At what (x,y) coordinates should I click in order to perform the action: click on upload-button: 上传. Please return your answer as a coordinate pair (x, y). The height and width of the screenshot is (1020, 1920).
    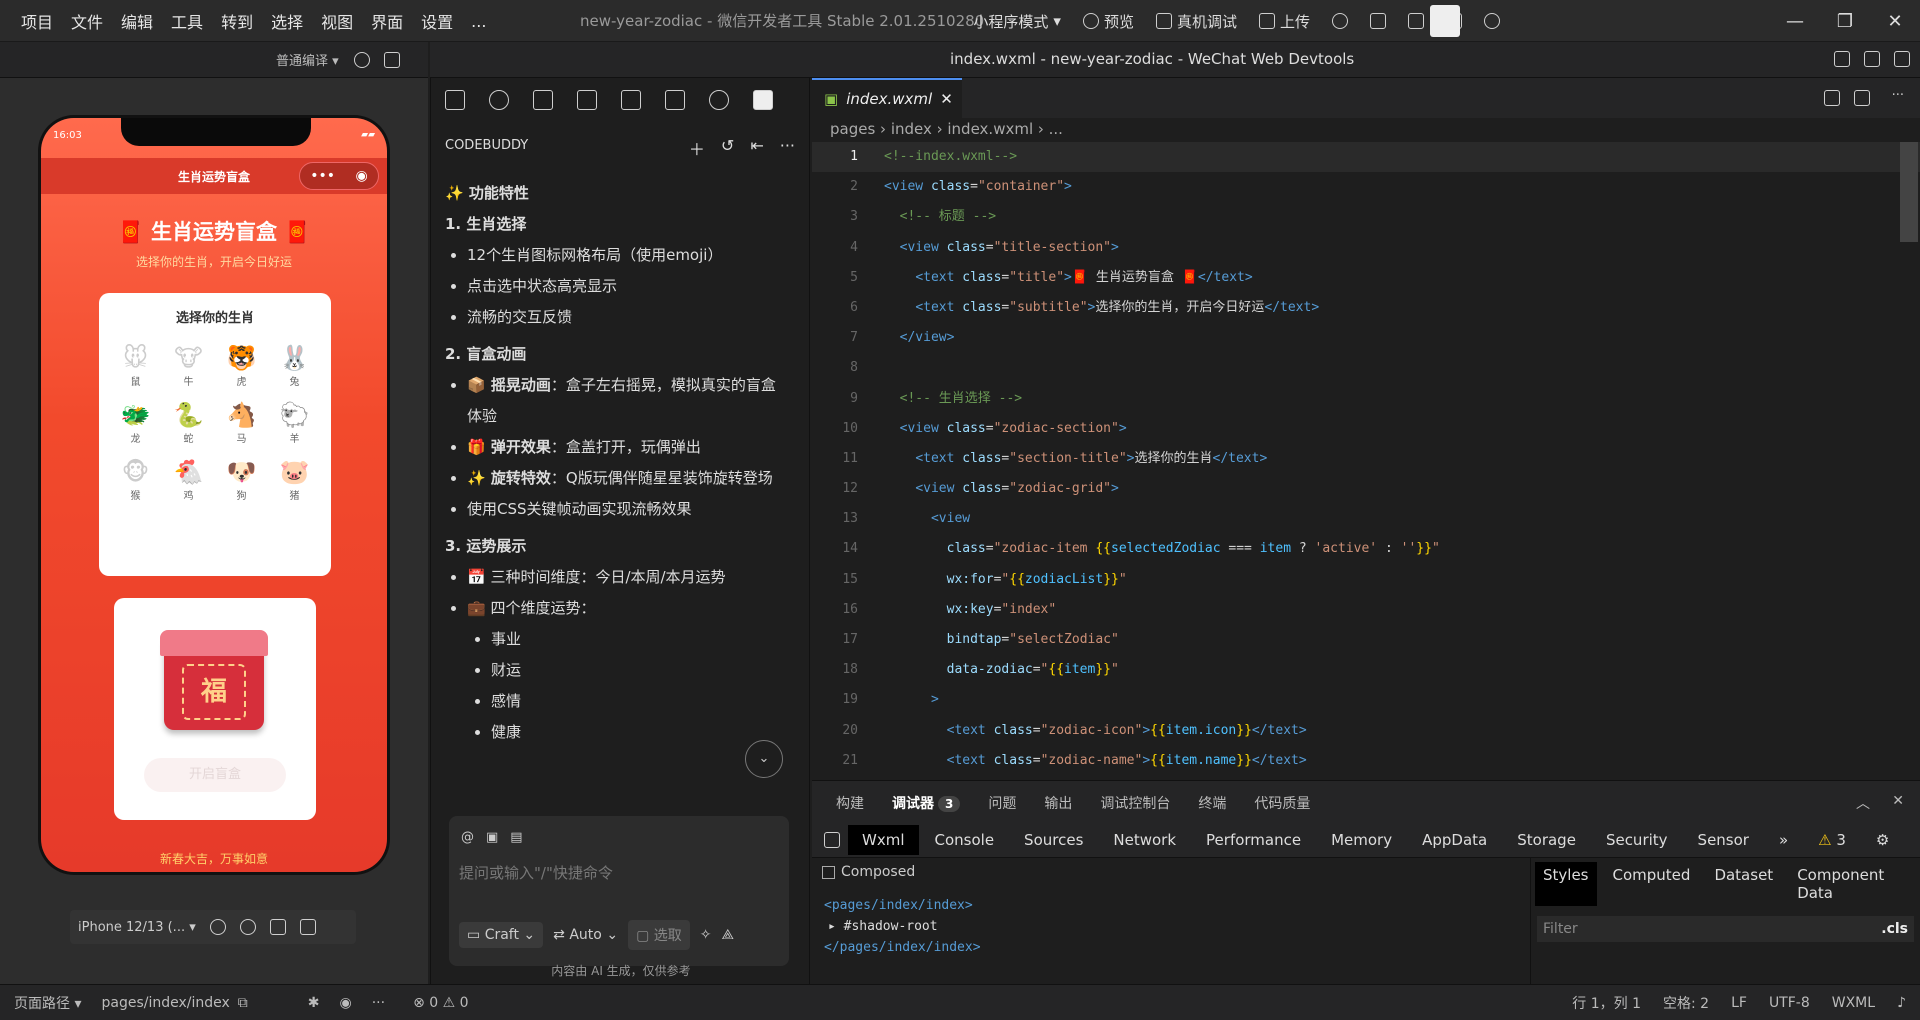
    Looking at the image, I should click on (1284, 21).